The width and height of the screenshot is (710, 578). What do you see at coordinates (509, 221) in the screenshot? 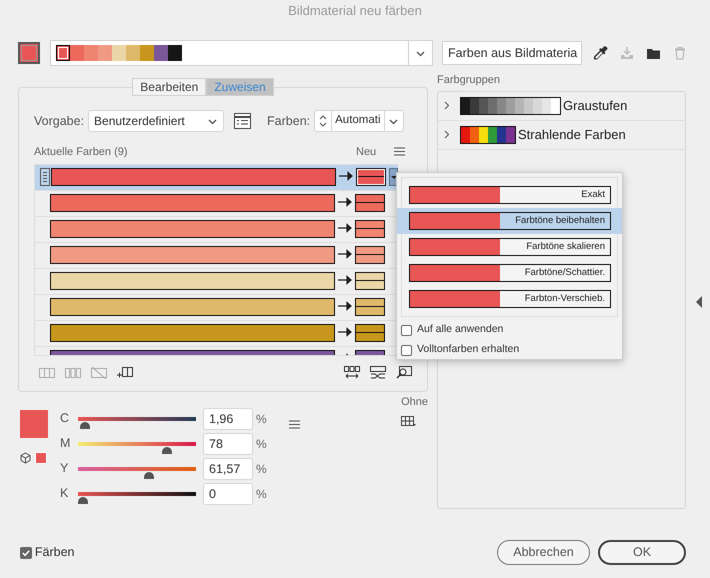
I see `menu-item: Farbtöne beibehalten` at bounding box center [509, 221].